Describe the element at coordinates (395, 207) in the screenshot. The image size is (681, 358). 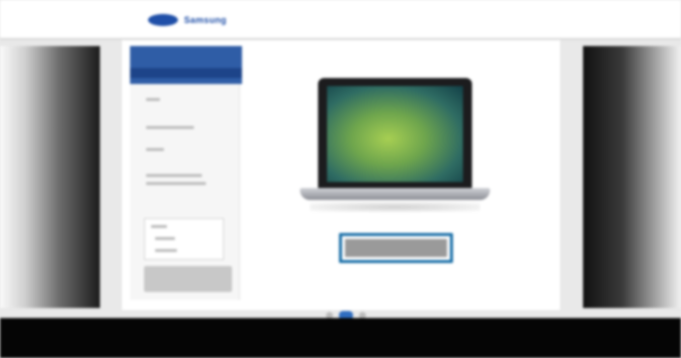
I see `laptop-shadow` at that location.